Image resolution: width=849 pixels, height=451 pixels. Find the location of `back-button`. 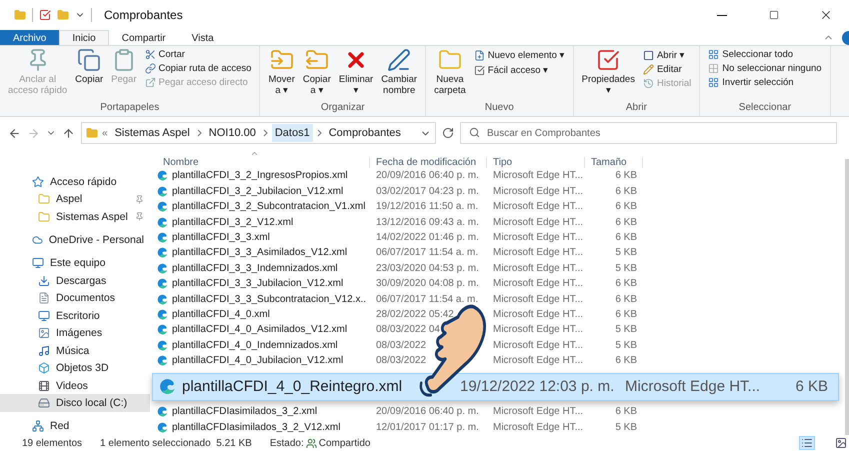

back-button is located at coordinates (14, 133).